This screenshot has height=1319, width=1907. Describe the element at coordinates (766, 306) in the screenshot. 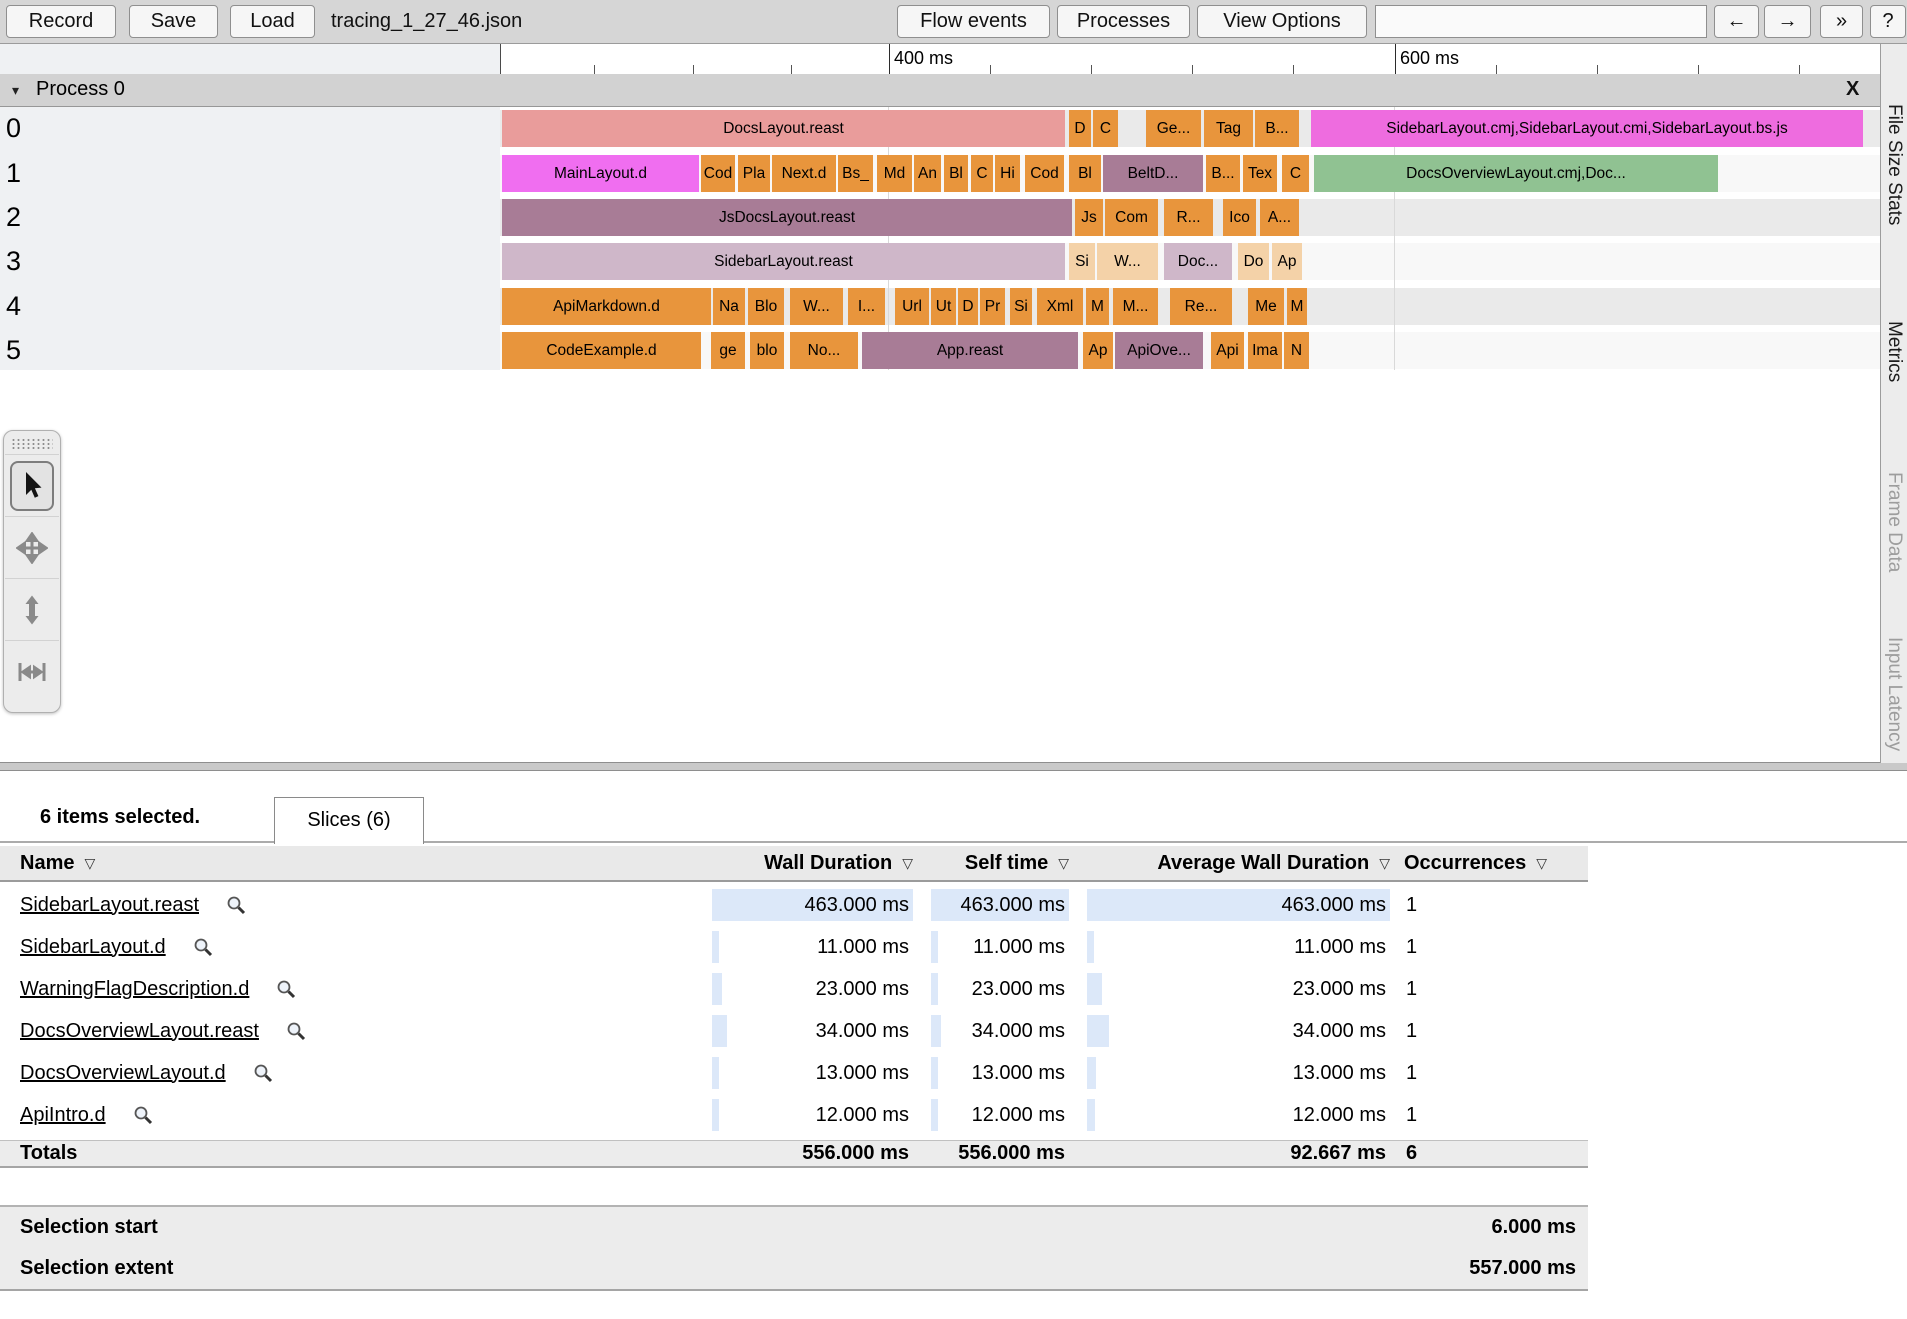

I see `trace-slice: Blo` at that location.